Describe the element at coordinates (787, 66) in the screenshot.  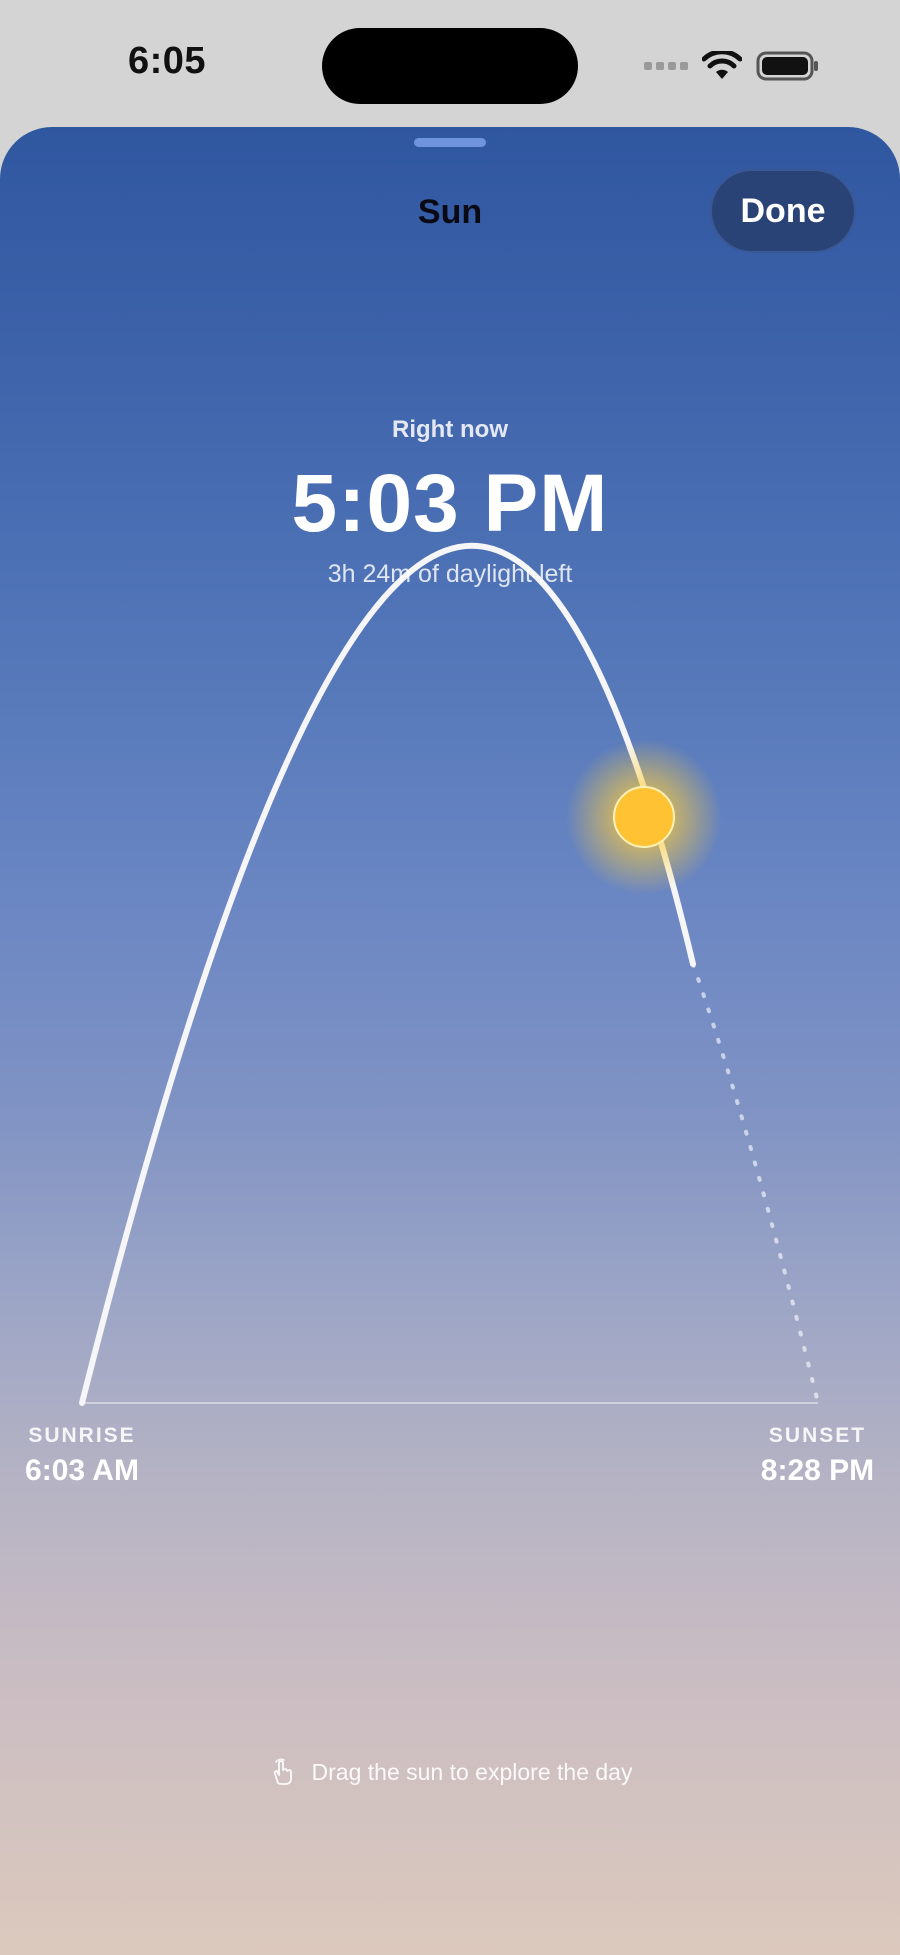
I see `battery-icon` at that location.